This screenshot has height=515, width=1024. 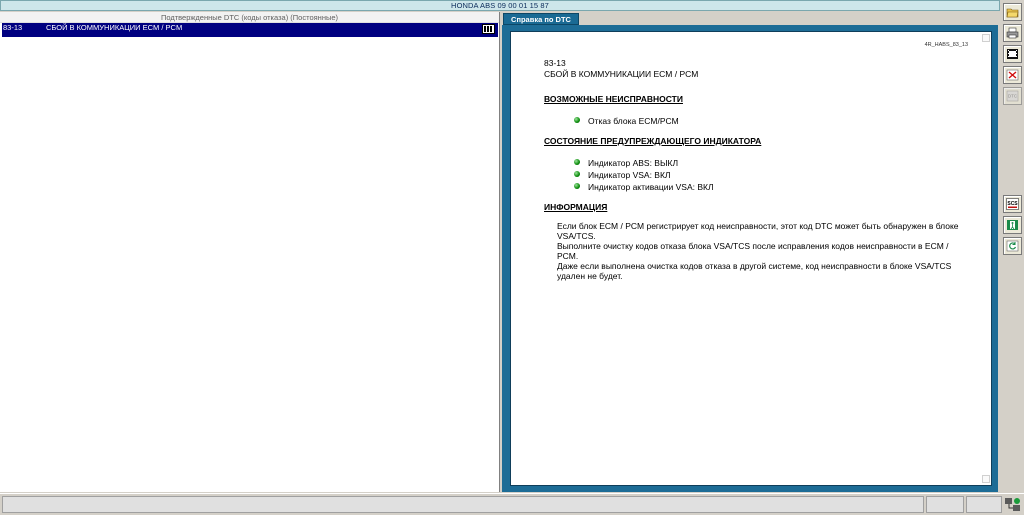 I want to click on scroll-up-arrow, so click(x=986, y=38).